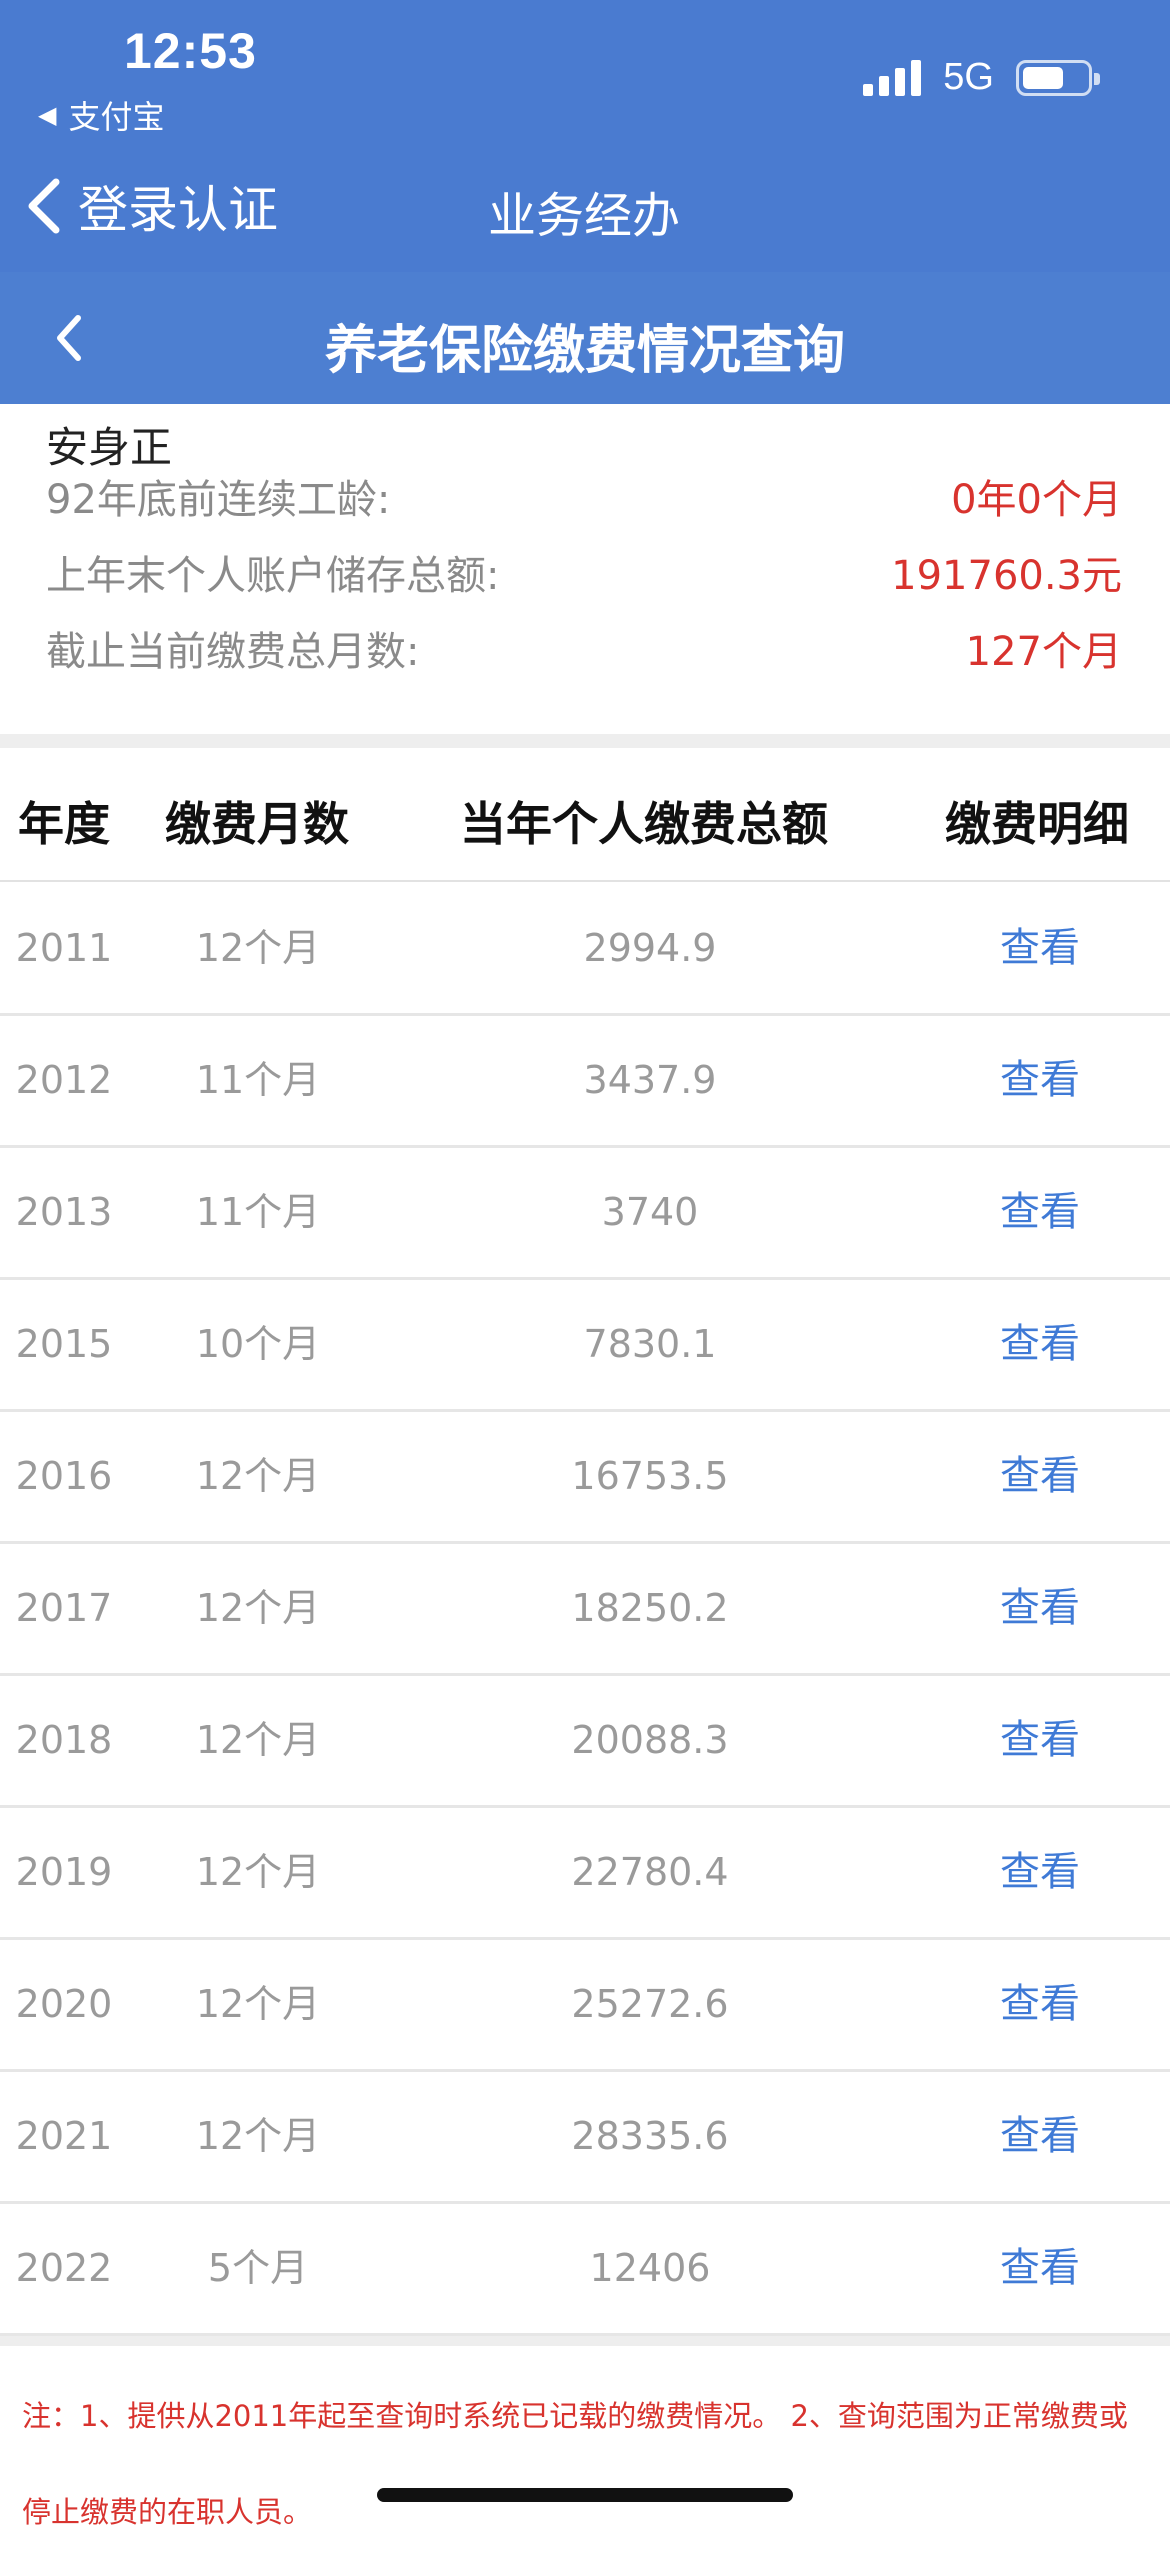  Describe the element at coordinates (47, 115) in the screenshot. I see `back-triangle-icon: ◀` at that location.